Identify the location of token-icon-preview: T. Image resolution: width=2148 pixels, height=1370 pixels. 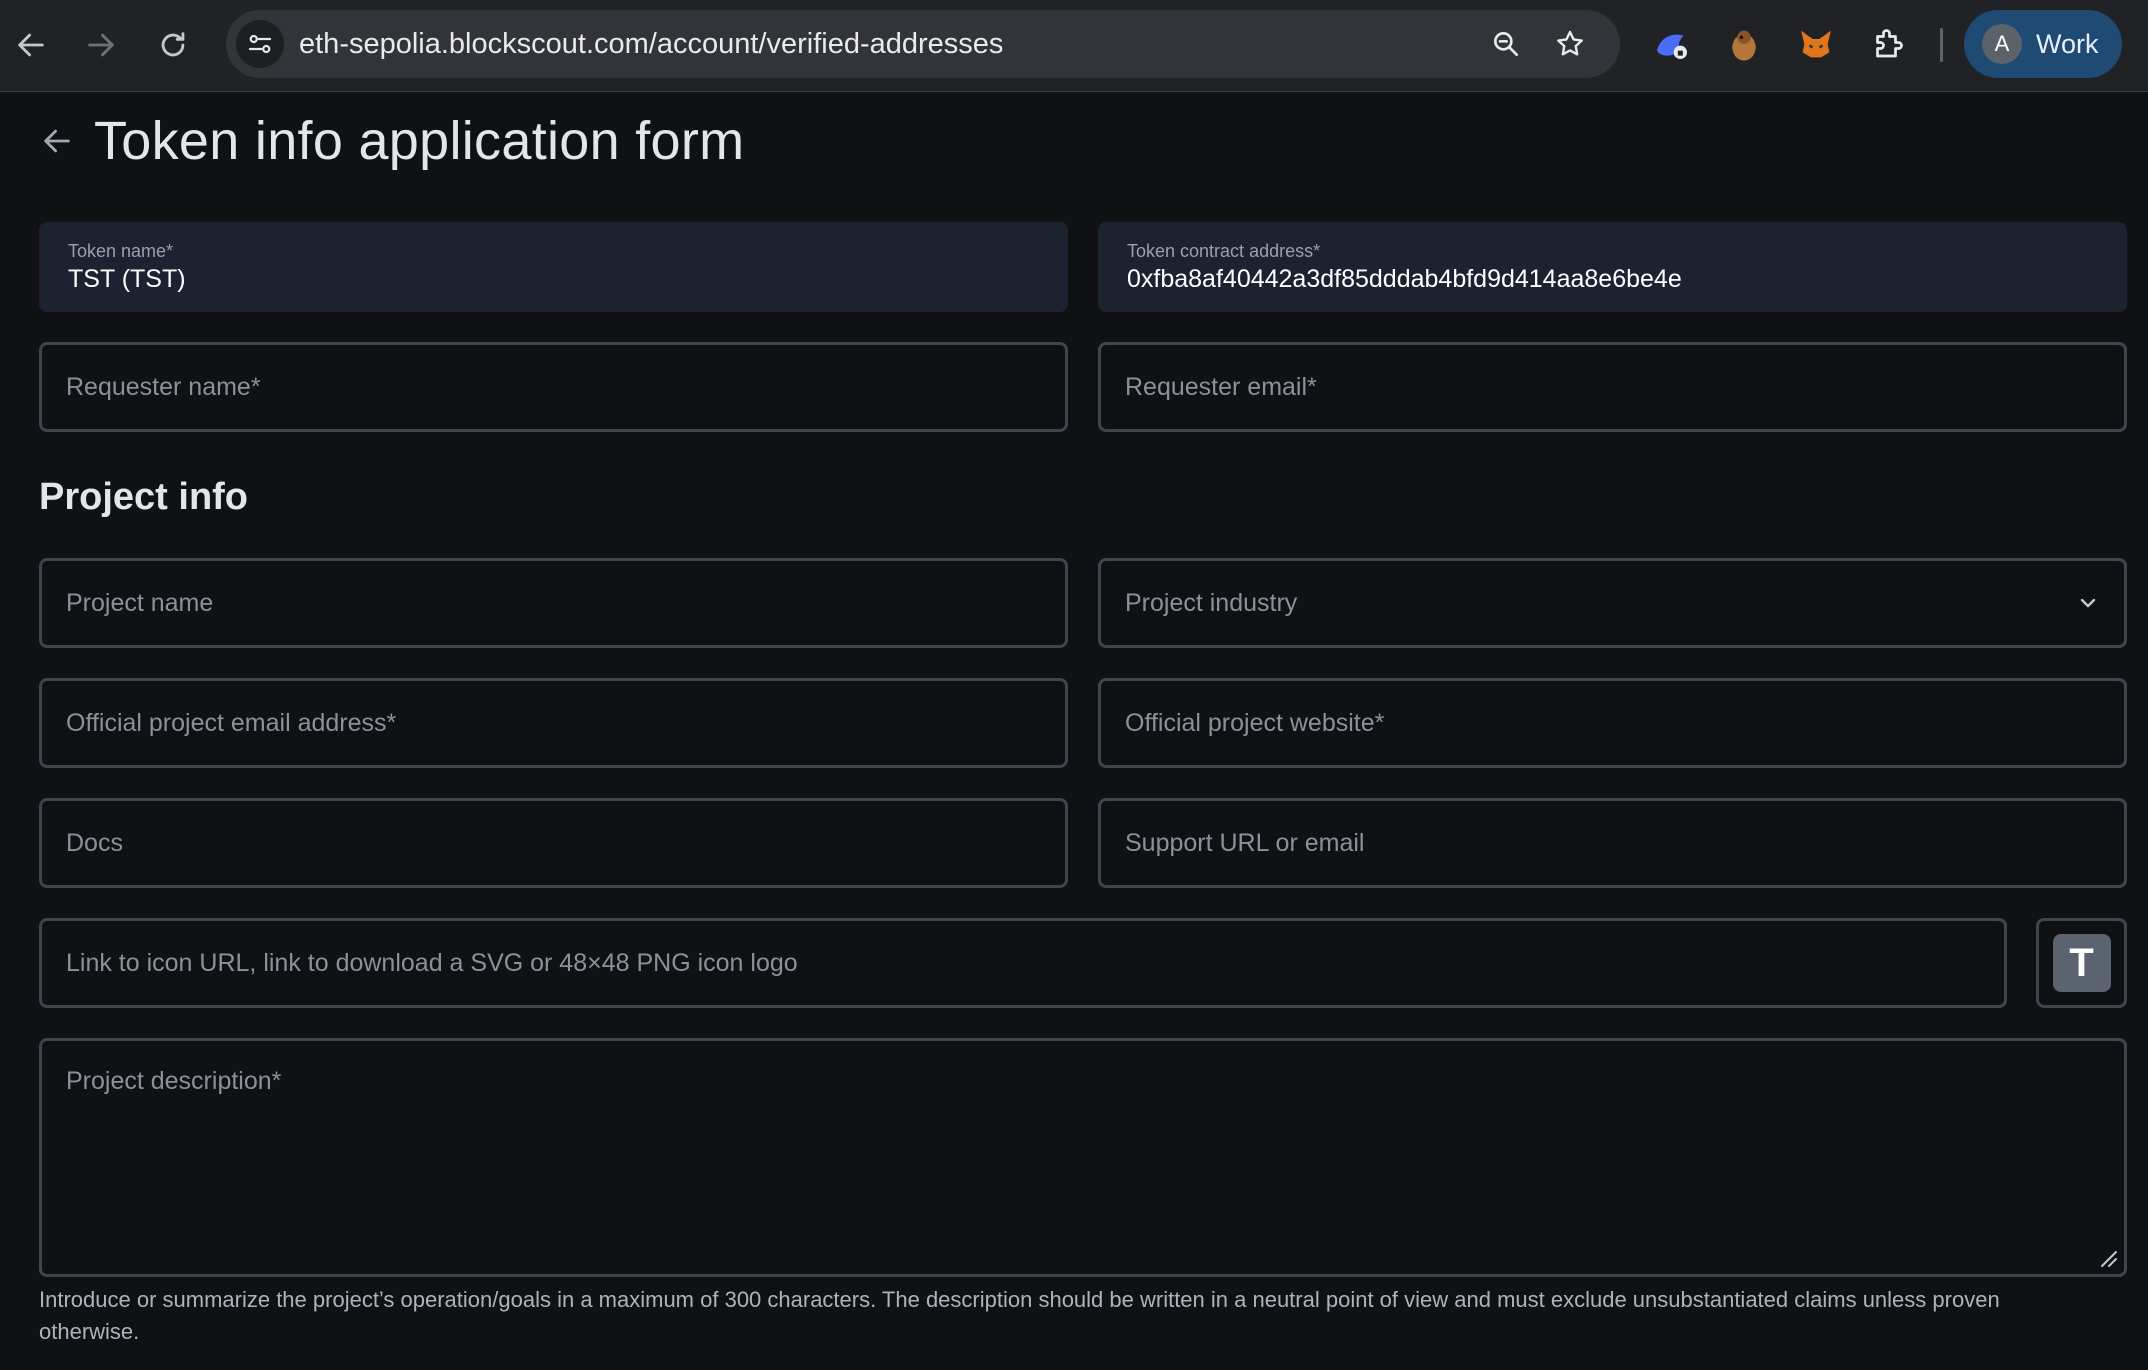
(2081, 963).